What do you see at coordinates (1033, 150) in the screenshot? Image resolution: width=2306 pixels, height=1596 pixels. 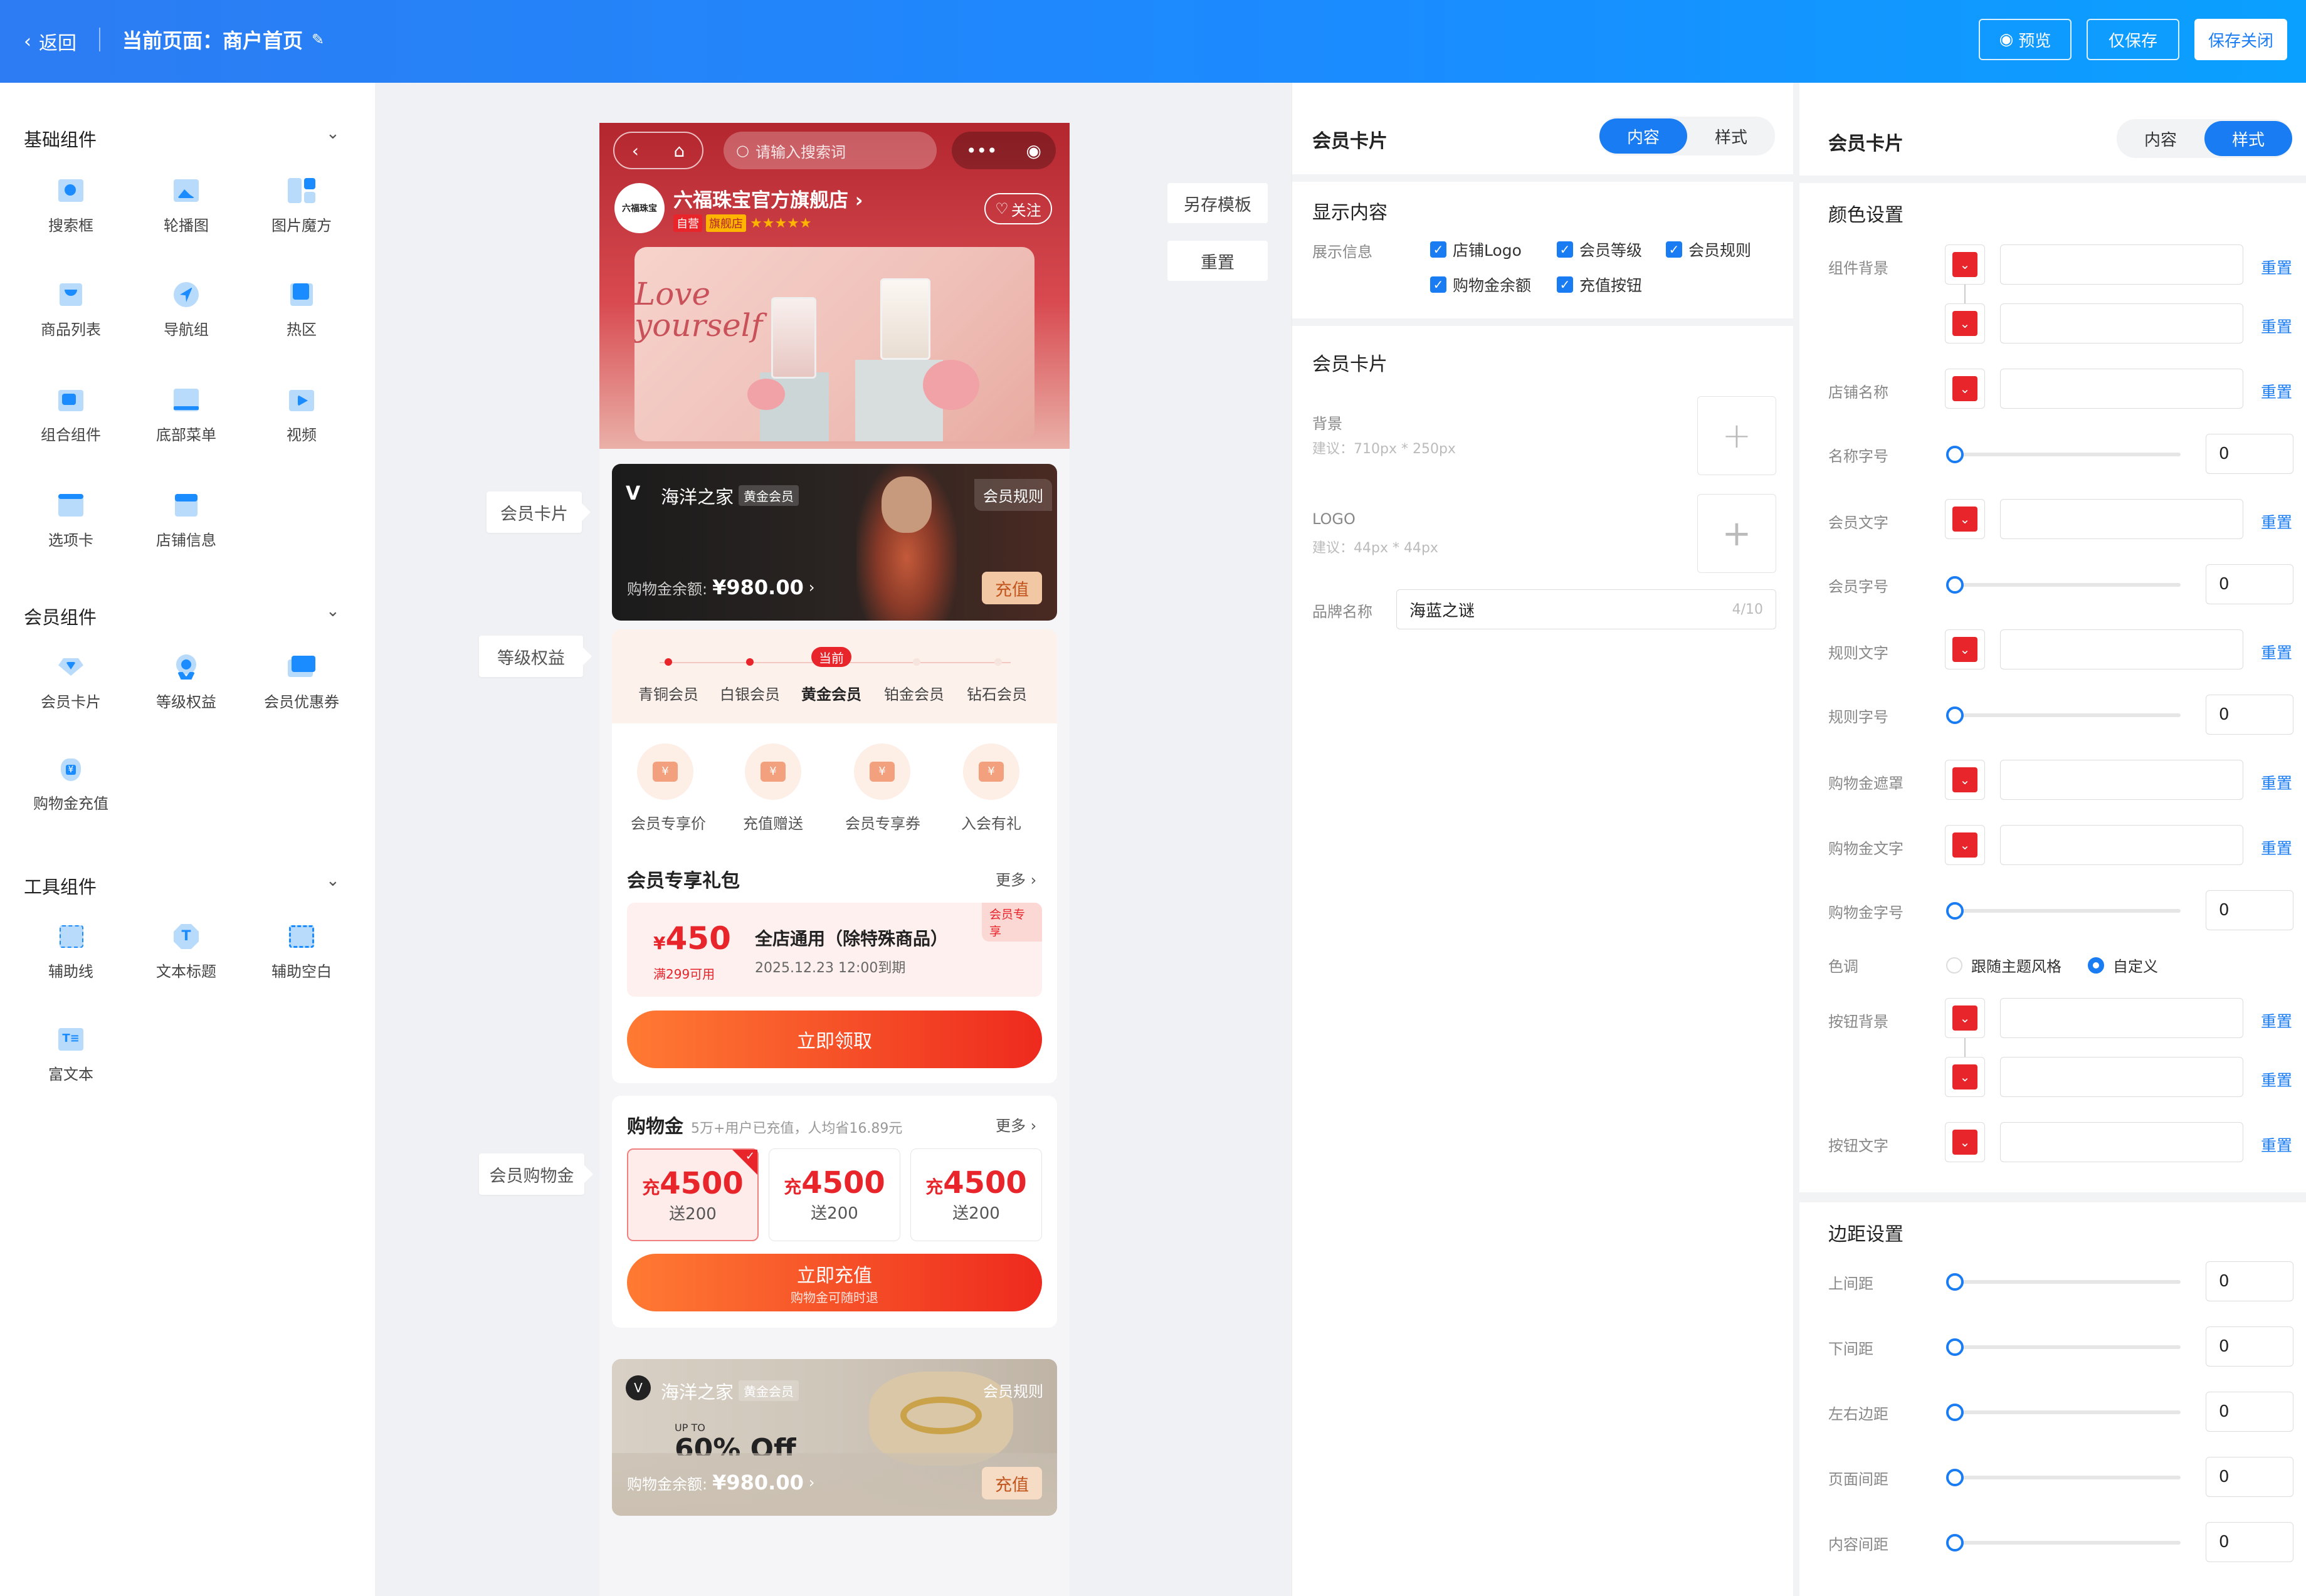 I see `close-circle-icon: ◉` at bounding box center [1033, 150].